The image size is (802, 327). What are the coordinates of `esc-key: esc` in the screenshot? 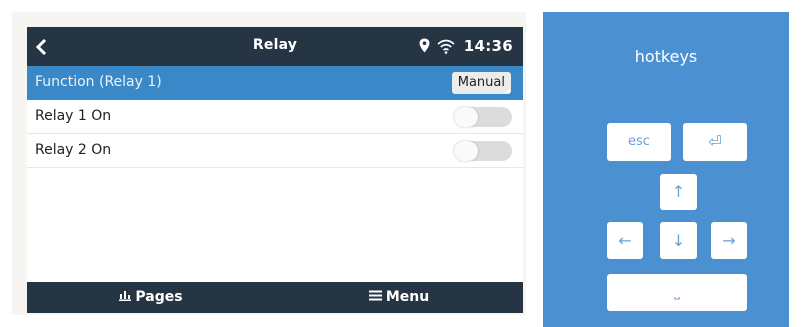 It's located at (639, 142).